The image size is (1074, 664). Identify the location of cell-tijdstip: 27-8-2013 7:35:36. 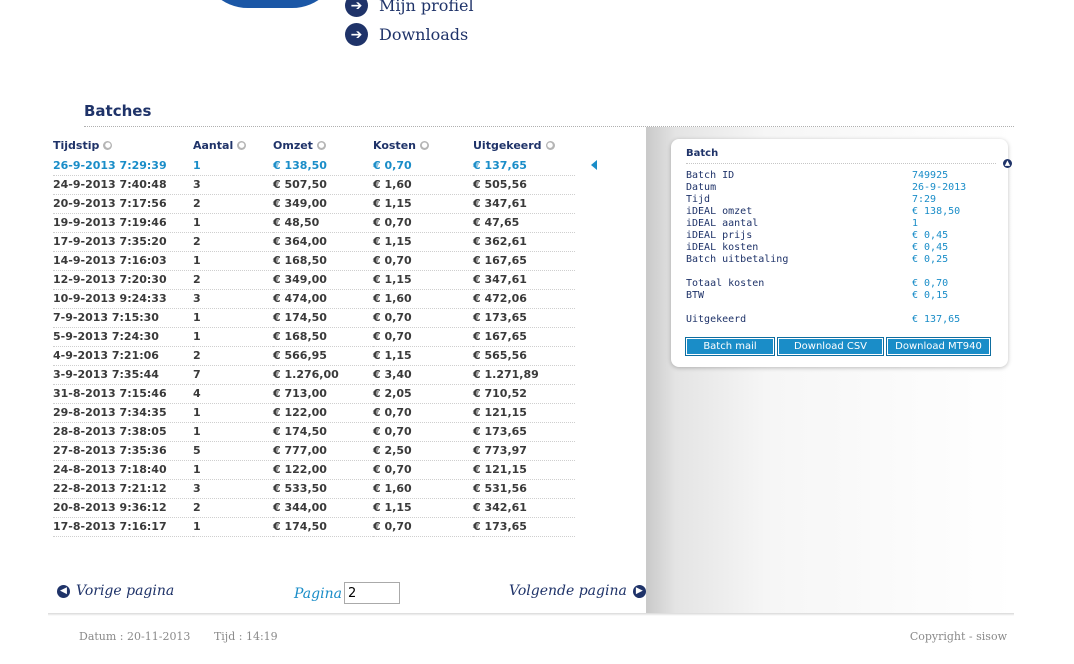
(123, 451).